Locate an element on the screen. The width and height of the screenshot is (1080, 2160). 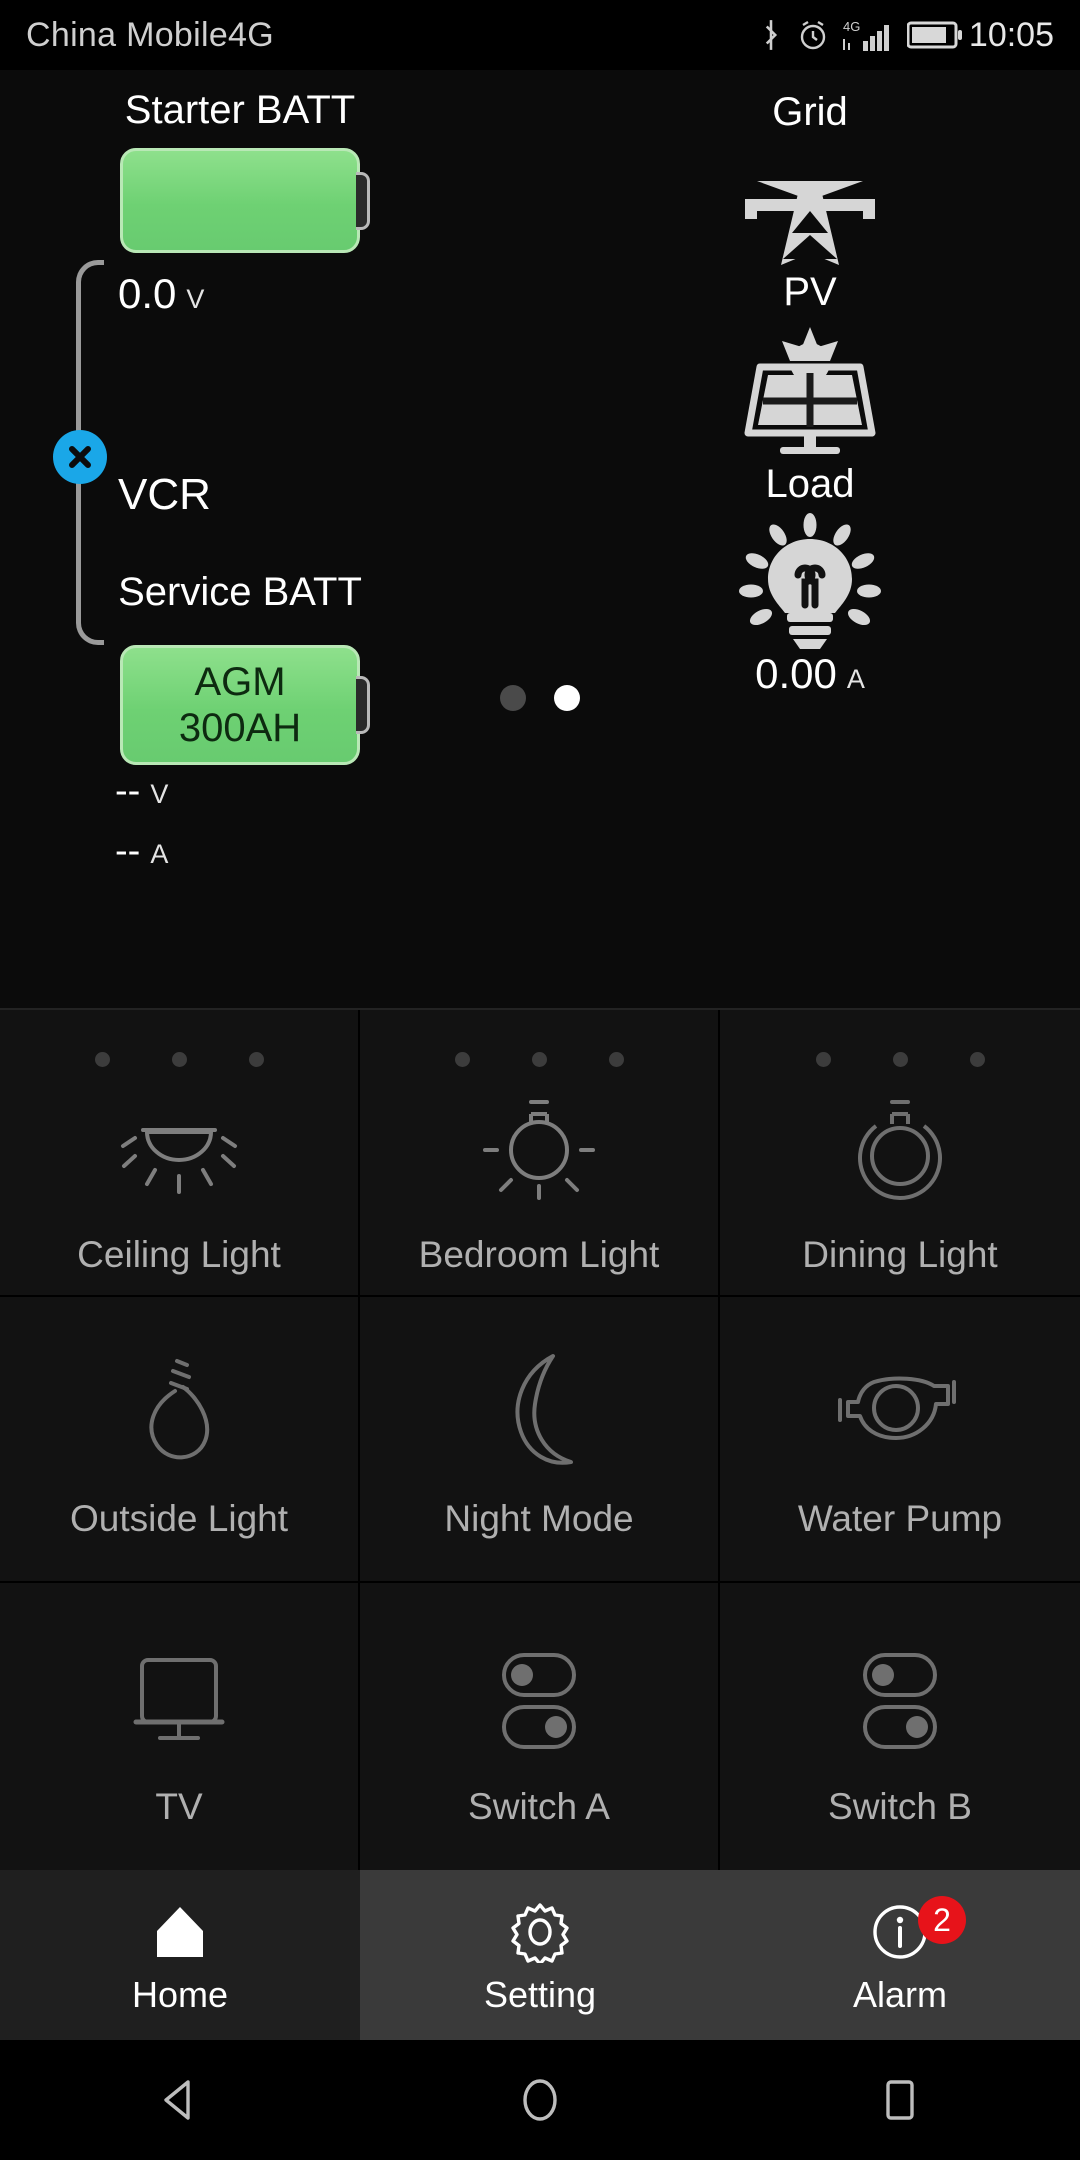
starter-battery-indicator is located at coordinates (245, 200).